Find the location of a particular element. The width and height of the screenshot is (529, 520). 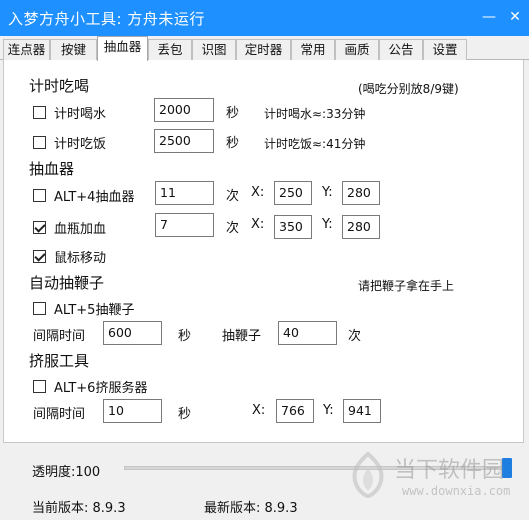

mouse-move-label: 鼠标移动 is located at coordinates (80, 258).